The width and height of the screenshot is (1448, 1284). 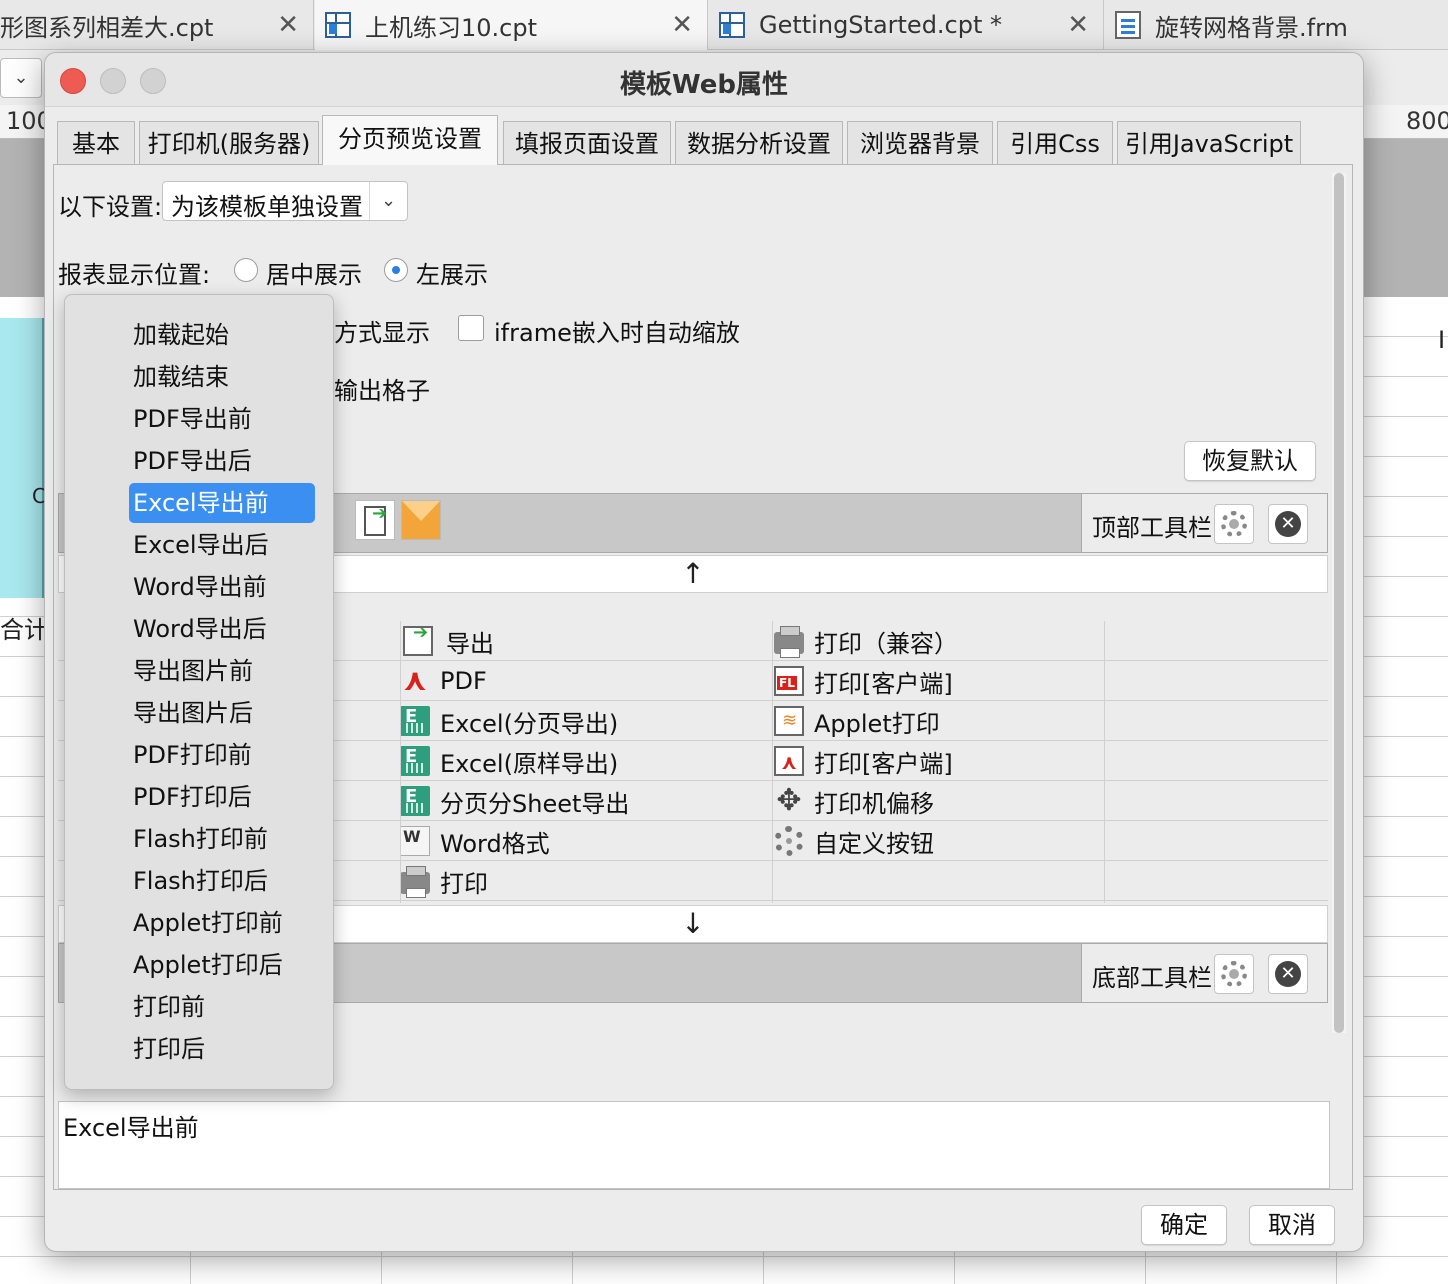 I want to click on iframe-autoscale-checkbox, so click(x=471, y=328).